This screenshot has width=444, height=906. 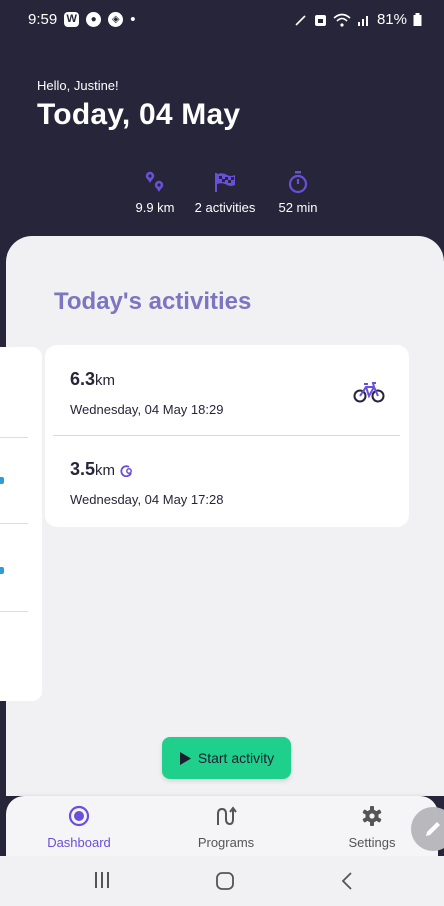 What do you see at coordinates (153, 301) in the screenshot?
I see `section-title: Today's activities` at bounding box center [153, 301].